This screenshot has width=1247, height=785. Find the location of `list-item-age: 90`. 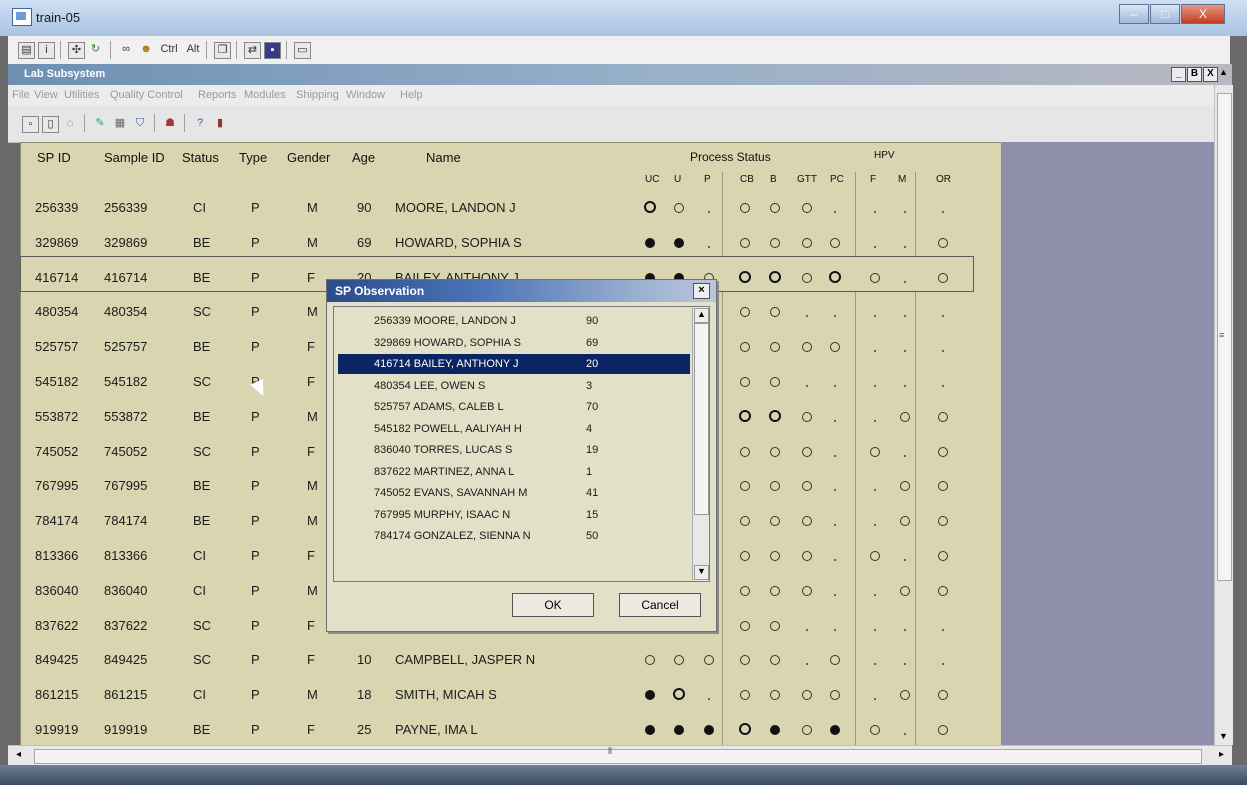

list-item-age: 90 is located at coordinates (592, 321).